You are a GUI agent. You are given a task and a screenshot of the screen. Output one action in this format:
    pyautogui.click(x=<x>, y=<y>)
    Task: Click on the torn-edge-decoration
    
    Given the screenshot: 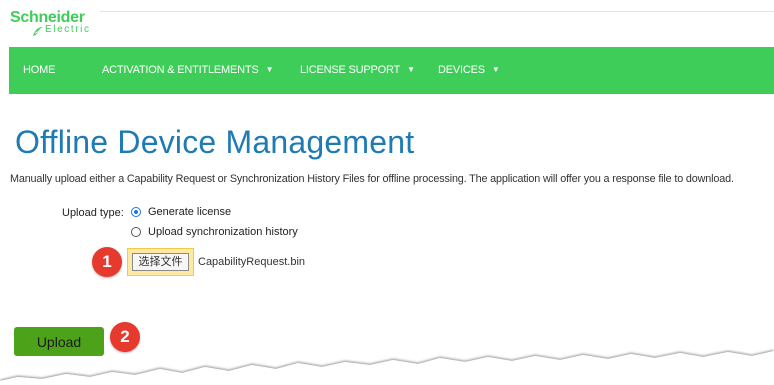 What is the action you would take?
    pyautogui.click(x=387, y=368)
    